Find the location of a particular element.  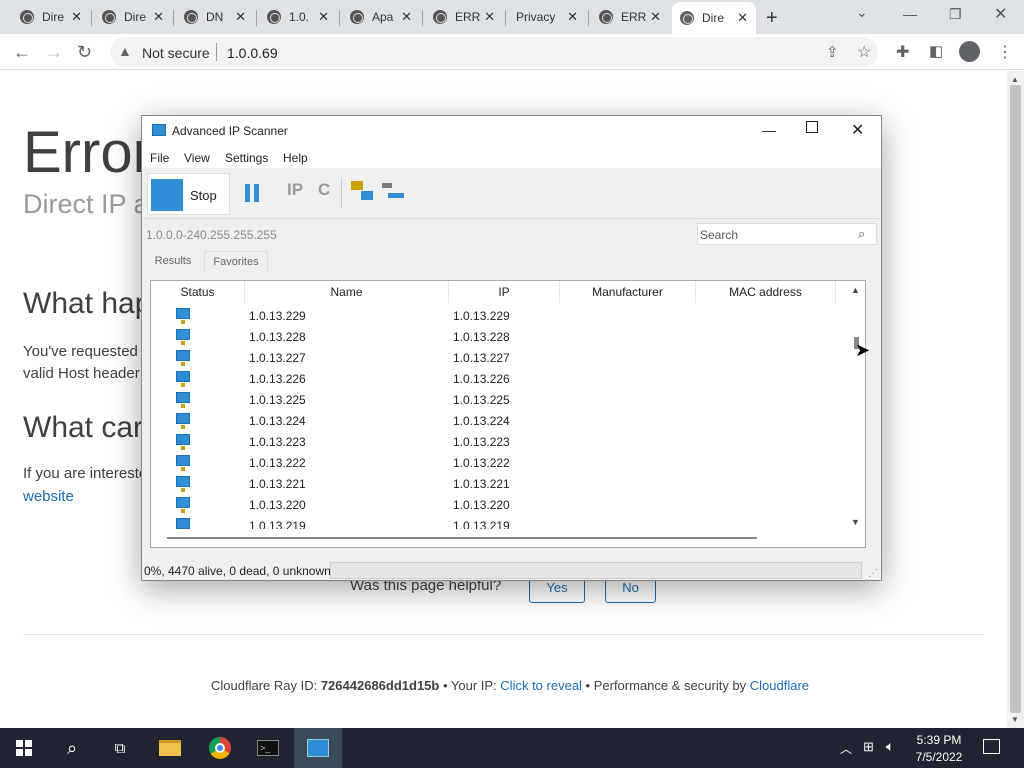

table-row: 1.0.13.224 1.0.13.224 is located at coordinates (500, 420).